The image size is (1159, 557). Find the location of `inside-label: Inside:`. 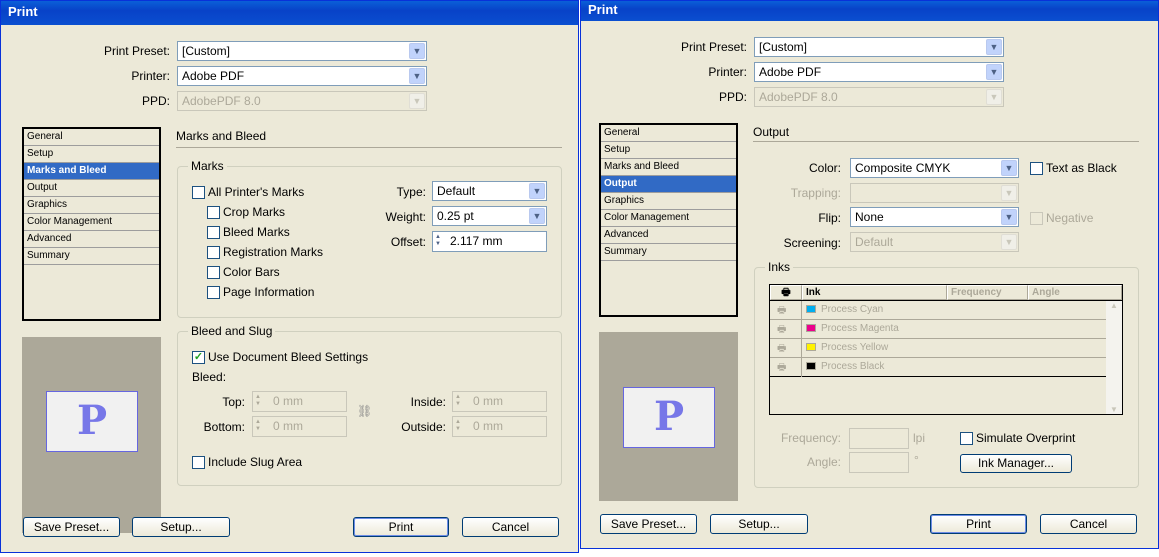

inside-label: Inside: is located at coordinates (428, 402).